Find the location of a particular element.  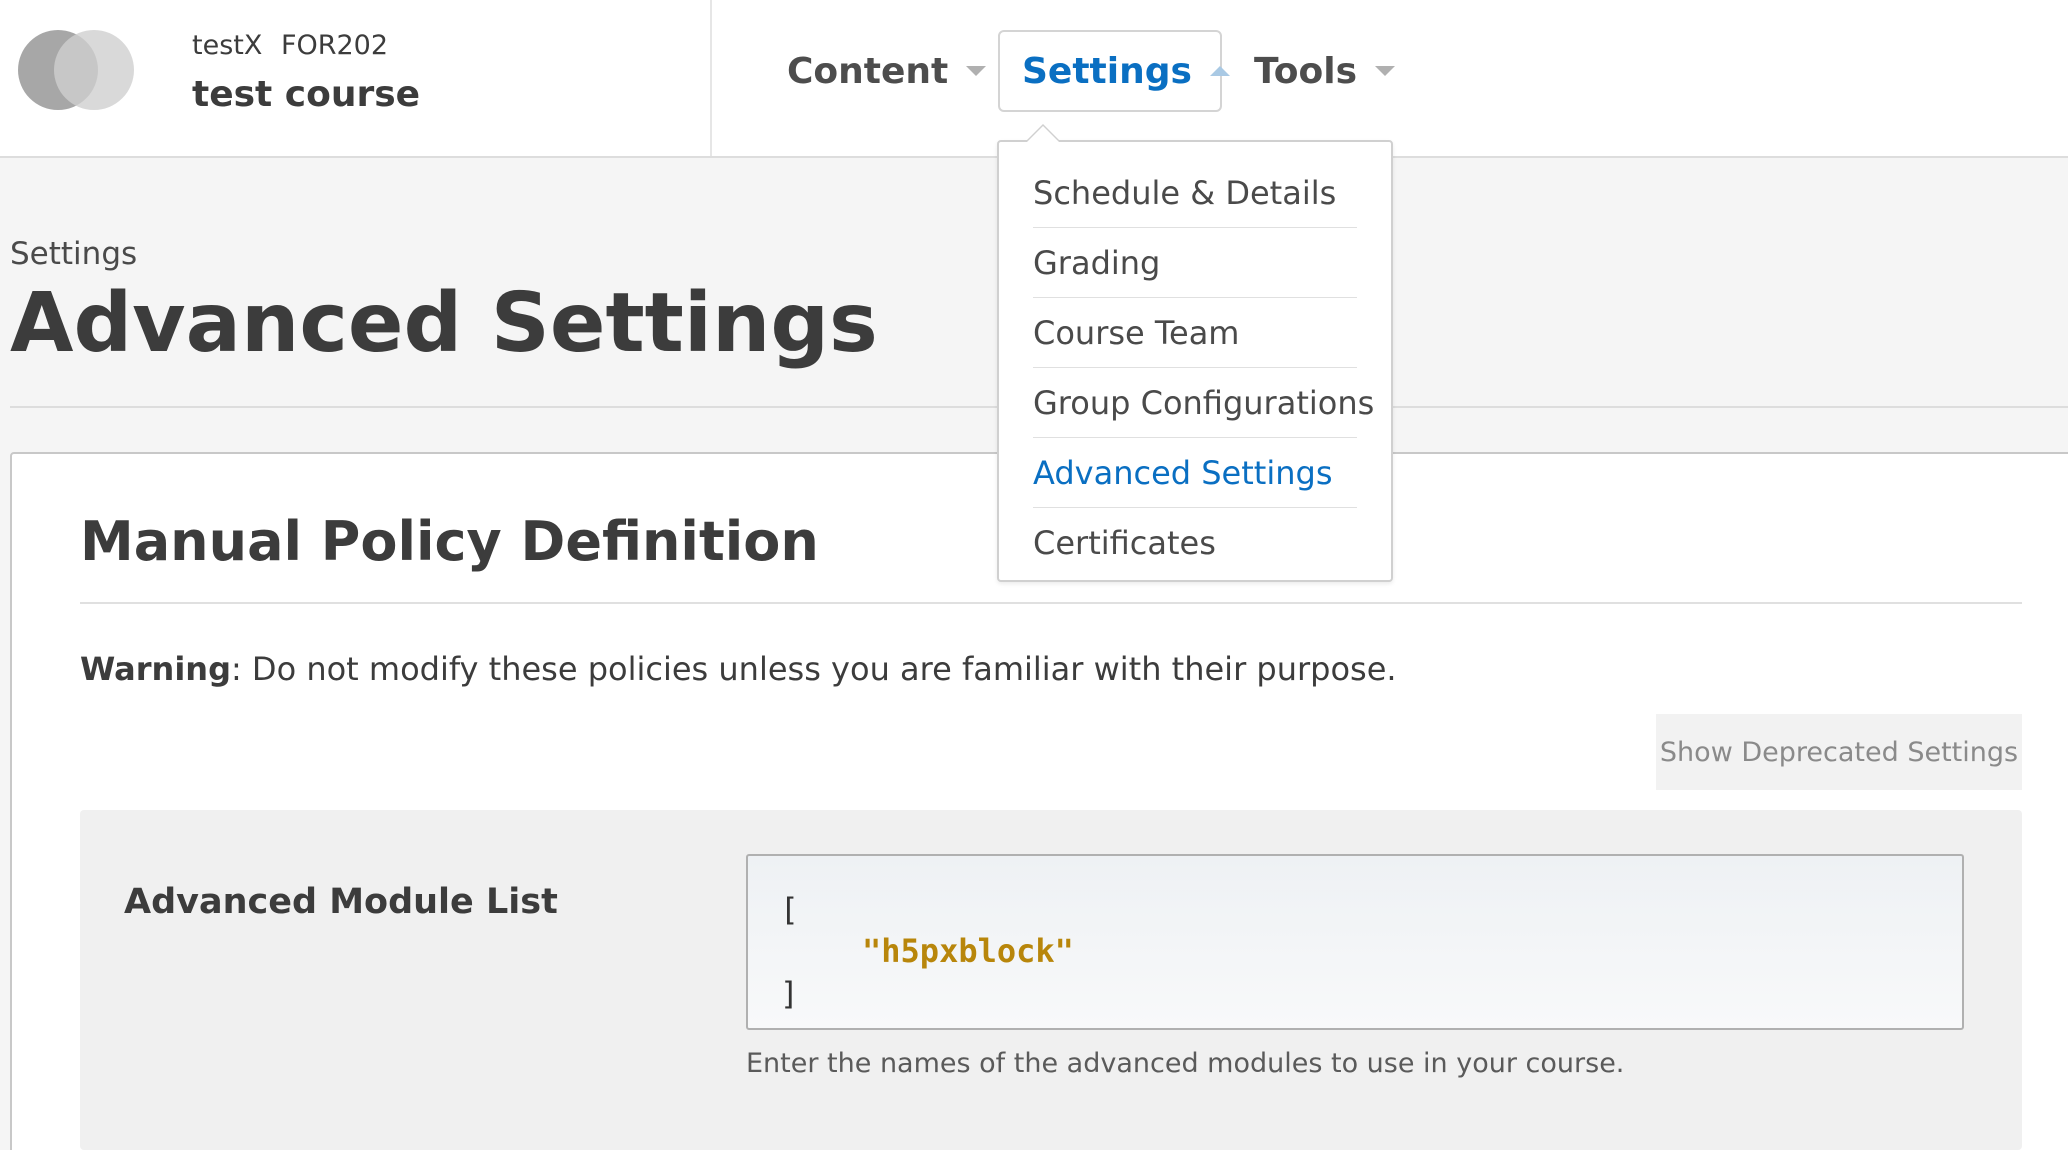

divider is located at coordinates (1051, 603).